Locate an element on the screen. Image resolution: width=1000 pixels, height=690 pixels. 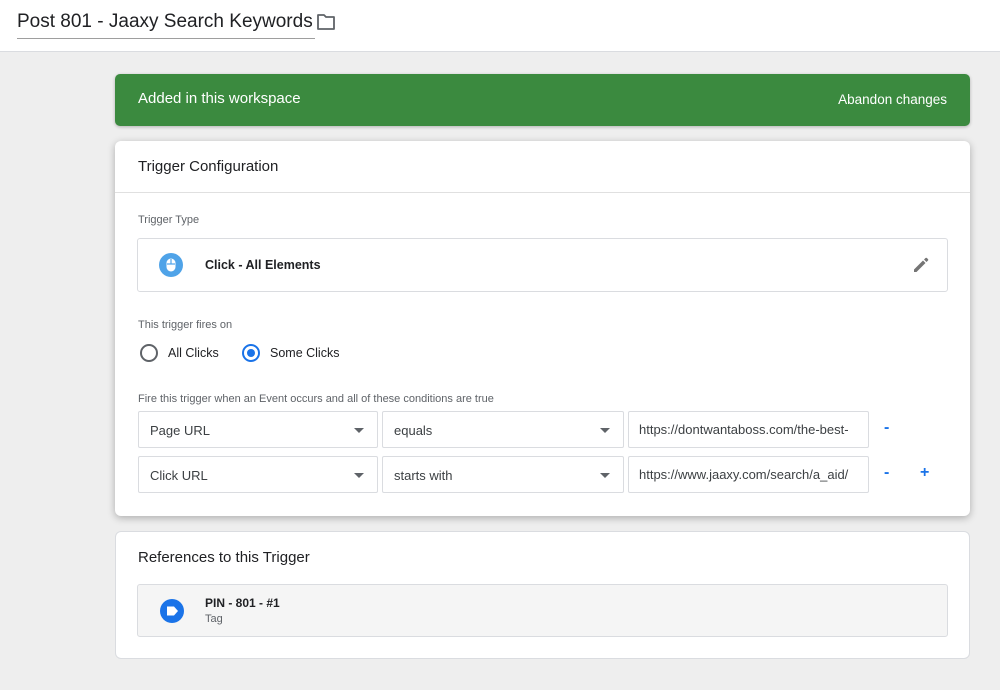
condition-2-value-field is located at coordinates (748, 474).